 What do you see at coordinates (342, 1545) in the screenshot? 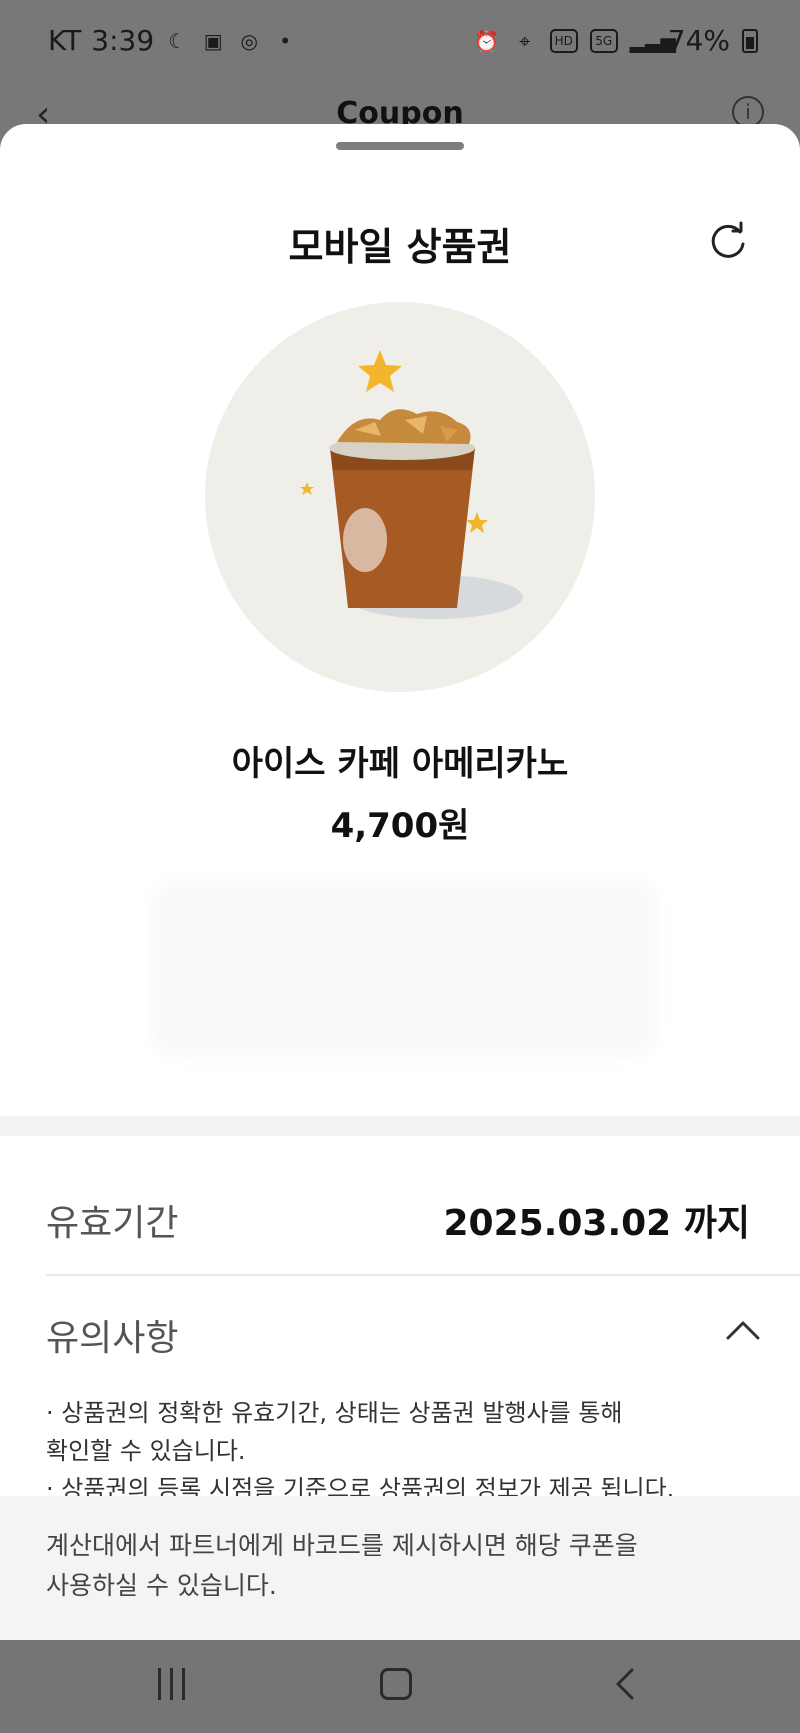
I see `usage-text-line: 계산대에서 파트너에게 바코드를 제시하시면 해당 쿠폰을` at bounding box center [342, 1545].